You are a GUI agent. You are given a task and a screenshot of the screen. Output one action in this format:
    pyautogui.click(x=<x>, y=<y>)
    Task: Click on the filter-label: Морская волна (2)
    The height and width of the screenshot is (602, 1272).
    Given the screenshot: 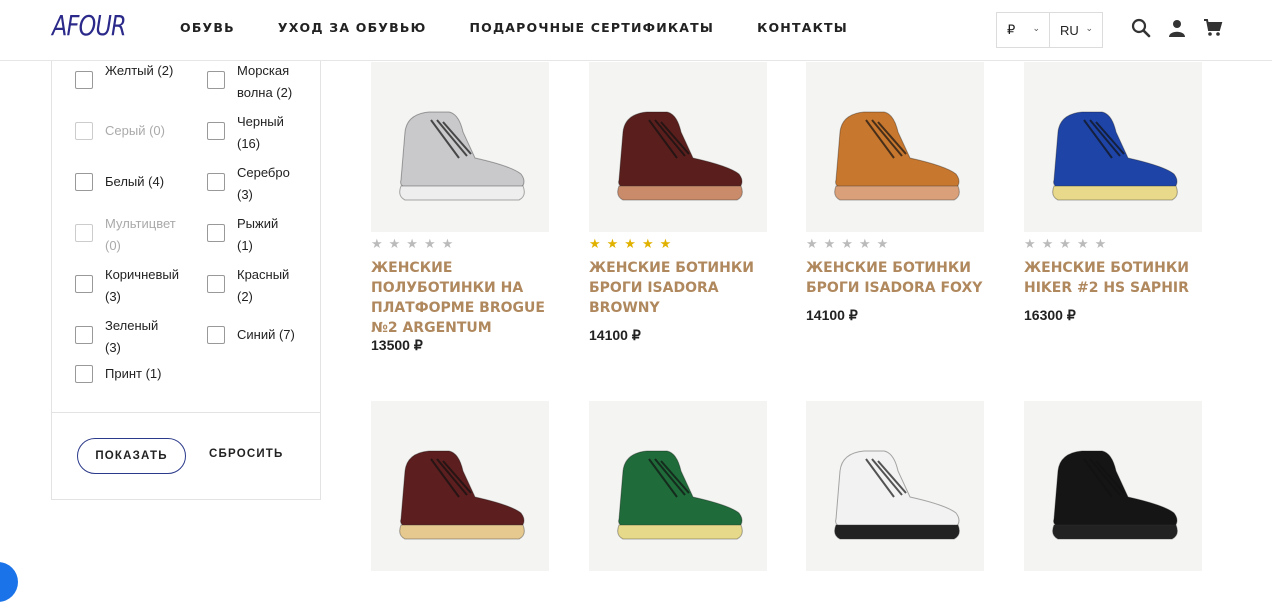 What is the action you would take?
    pyautogui.click(x=265, y=81)
    